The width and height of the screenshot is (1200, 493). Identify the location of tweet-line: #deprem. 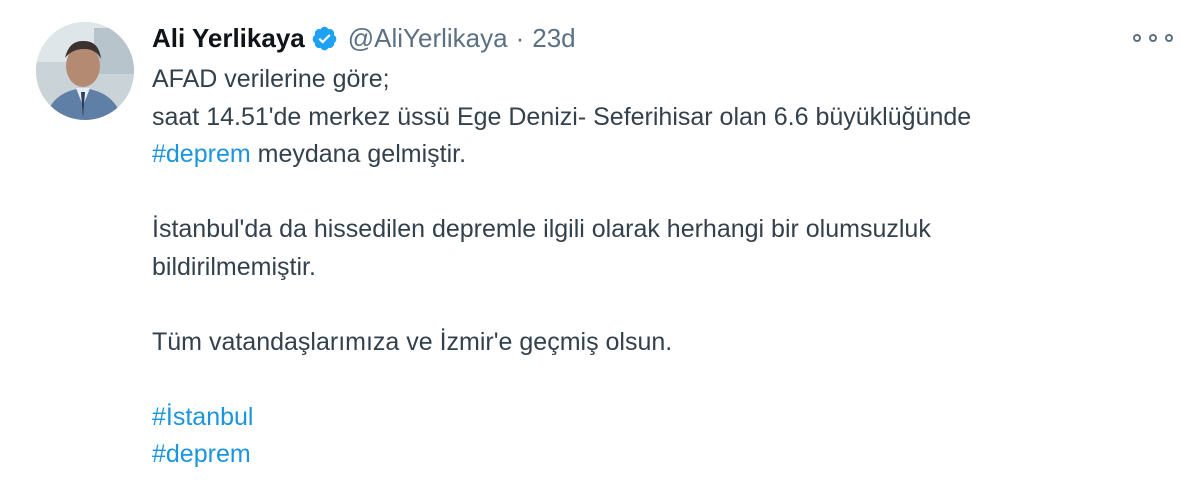
(657, 455).